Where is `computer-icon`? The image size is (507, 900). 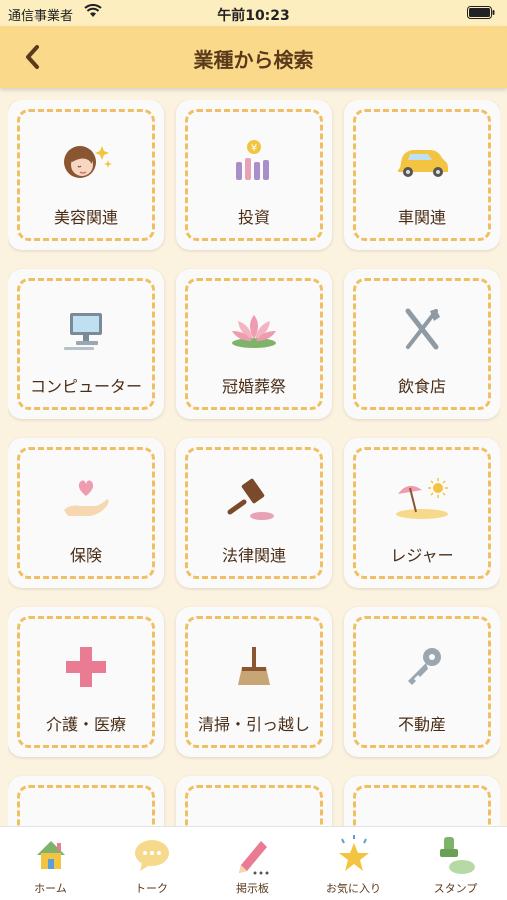
computer-icon is located at coordinates (86, 329).